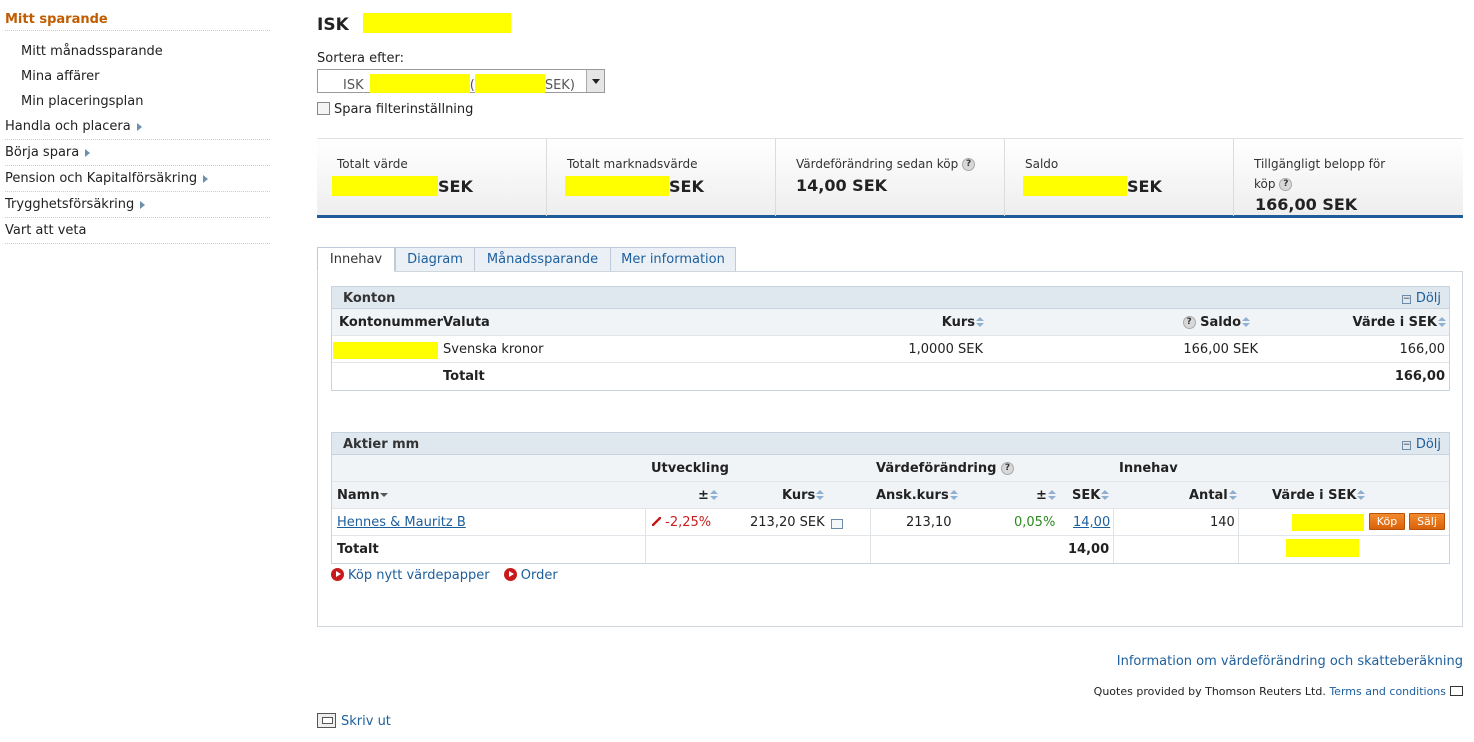 This screenshot has height=742, width=1474. I want to click on summary-available: Tillgängligt belopp för köp ? 166,00 SEK, so click(1320, 185).